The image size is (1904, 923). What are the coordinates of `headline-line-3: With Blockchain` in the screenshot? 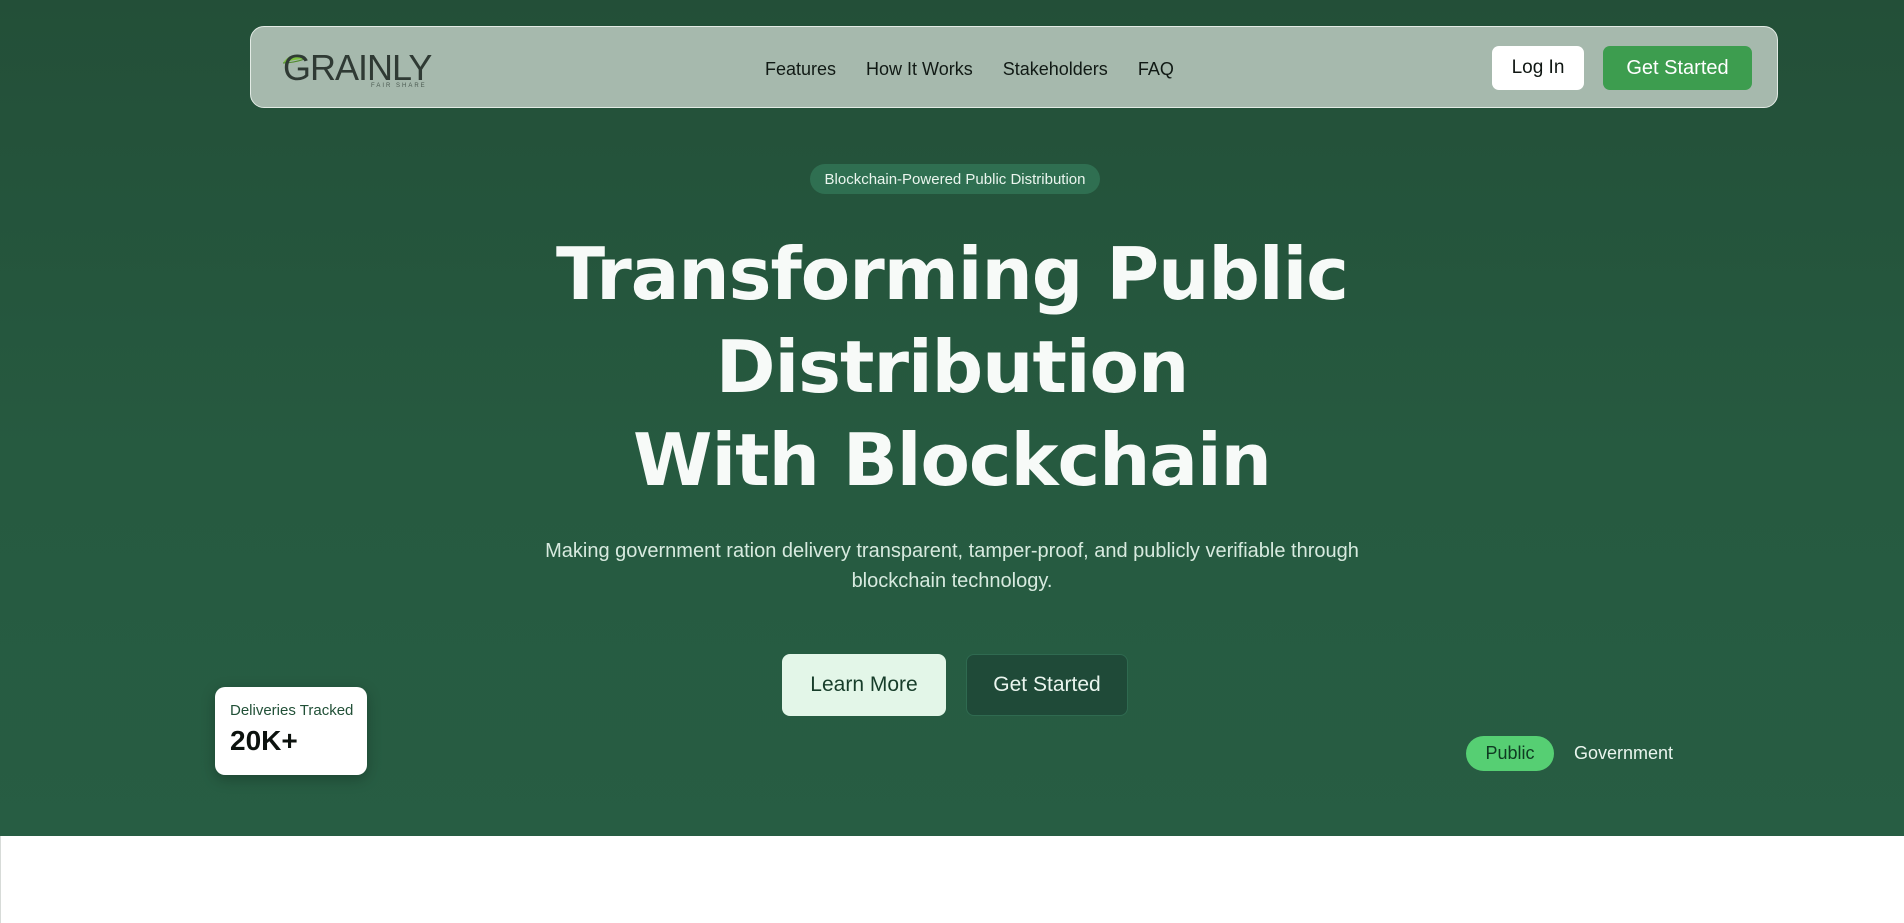 It's located at (952, 460).